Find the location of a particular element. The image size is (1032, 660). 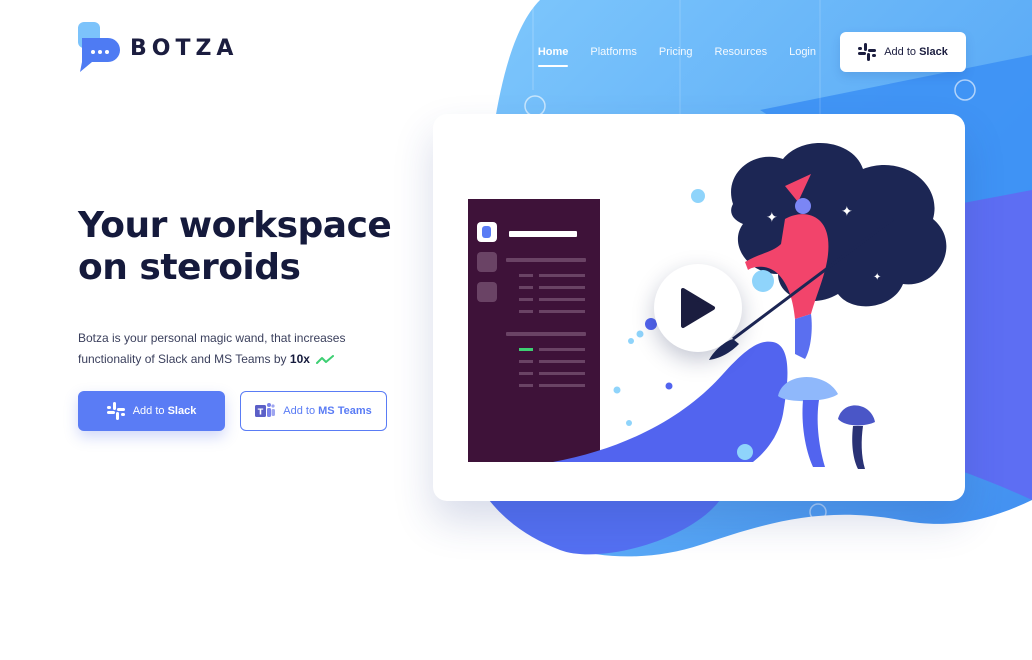

check-trend-icon is located at coordinates (325, 359).